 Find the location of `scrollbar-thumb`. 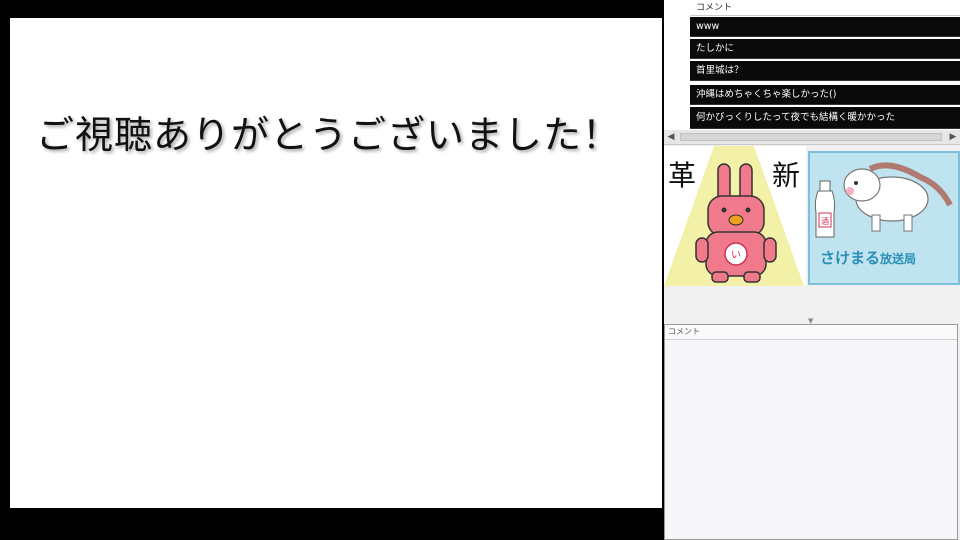

scrollbar-thumb is located at coordinates (811, 137).